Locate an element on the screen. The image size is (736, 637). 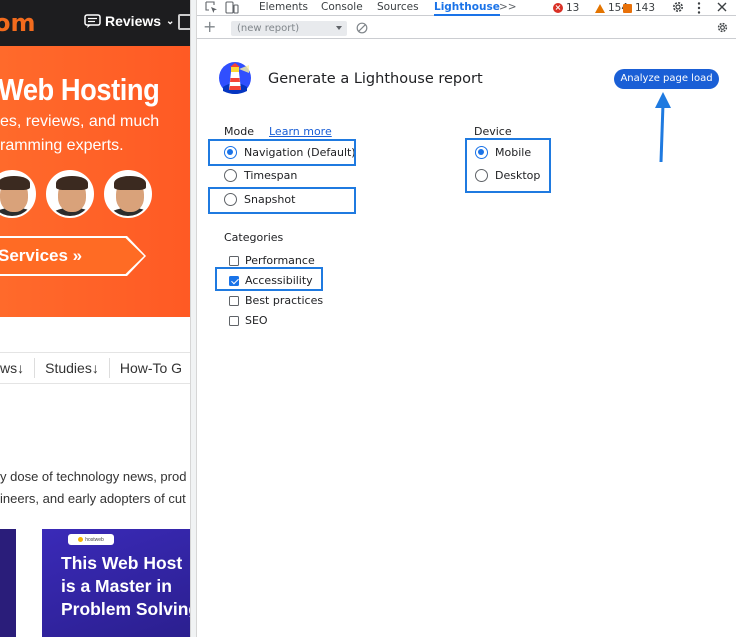
tab-console: Console is located at coordinates (342, 8).